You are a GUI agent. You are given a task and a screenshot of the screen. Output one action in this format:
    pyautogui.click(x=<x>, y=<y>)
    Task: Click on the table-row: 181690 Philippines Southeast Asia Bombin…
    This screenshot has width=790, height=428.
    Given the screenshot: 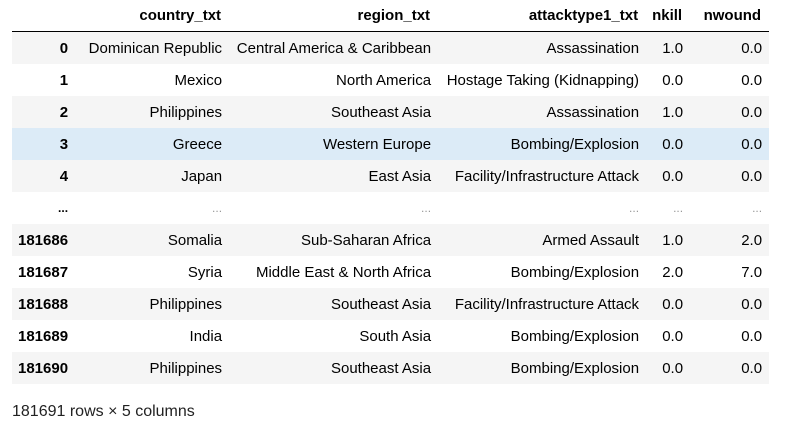 What is the action you would take?
    pyautogui.click(x=391, y=368)
    